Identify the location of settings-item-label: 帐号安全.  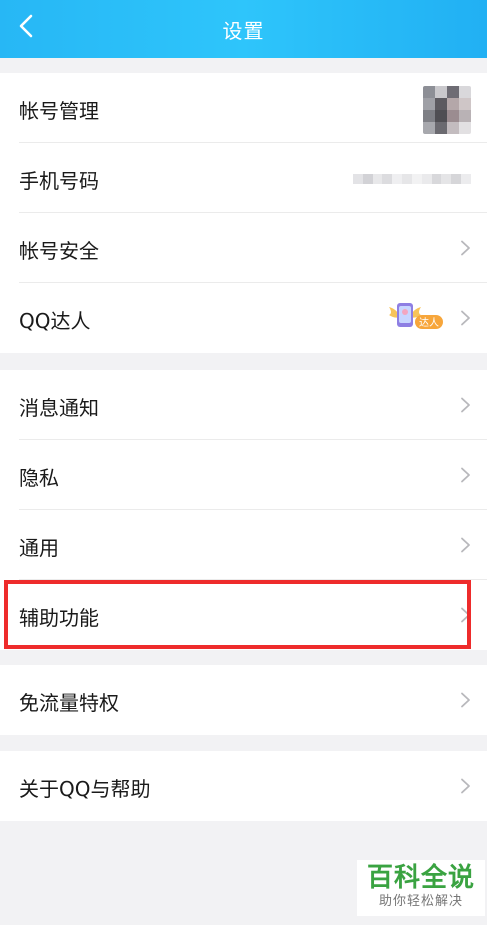
(59, 251).